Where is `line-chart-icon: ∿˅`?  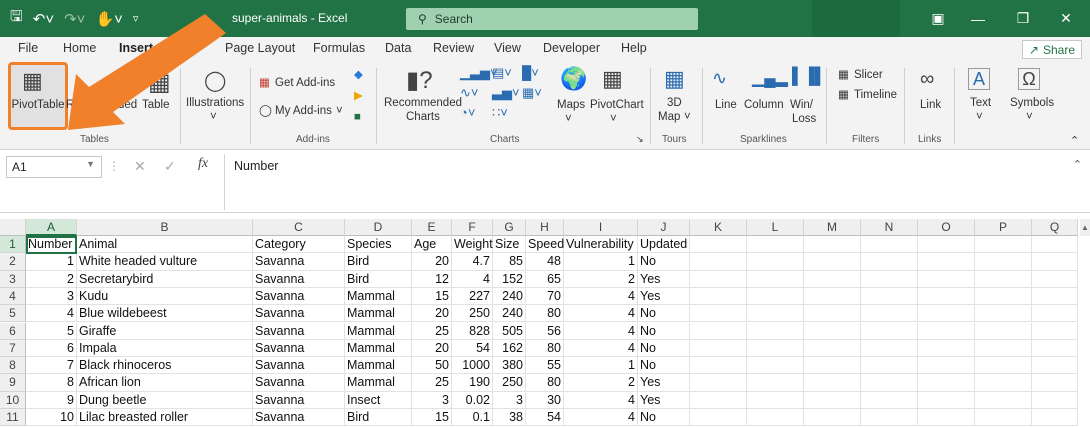
line-chart-icon: ∿˅ is located at coordinates (469, 93).